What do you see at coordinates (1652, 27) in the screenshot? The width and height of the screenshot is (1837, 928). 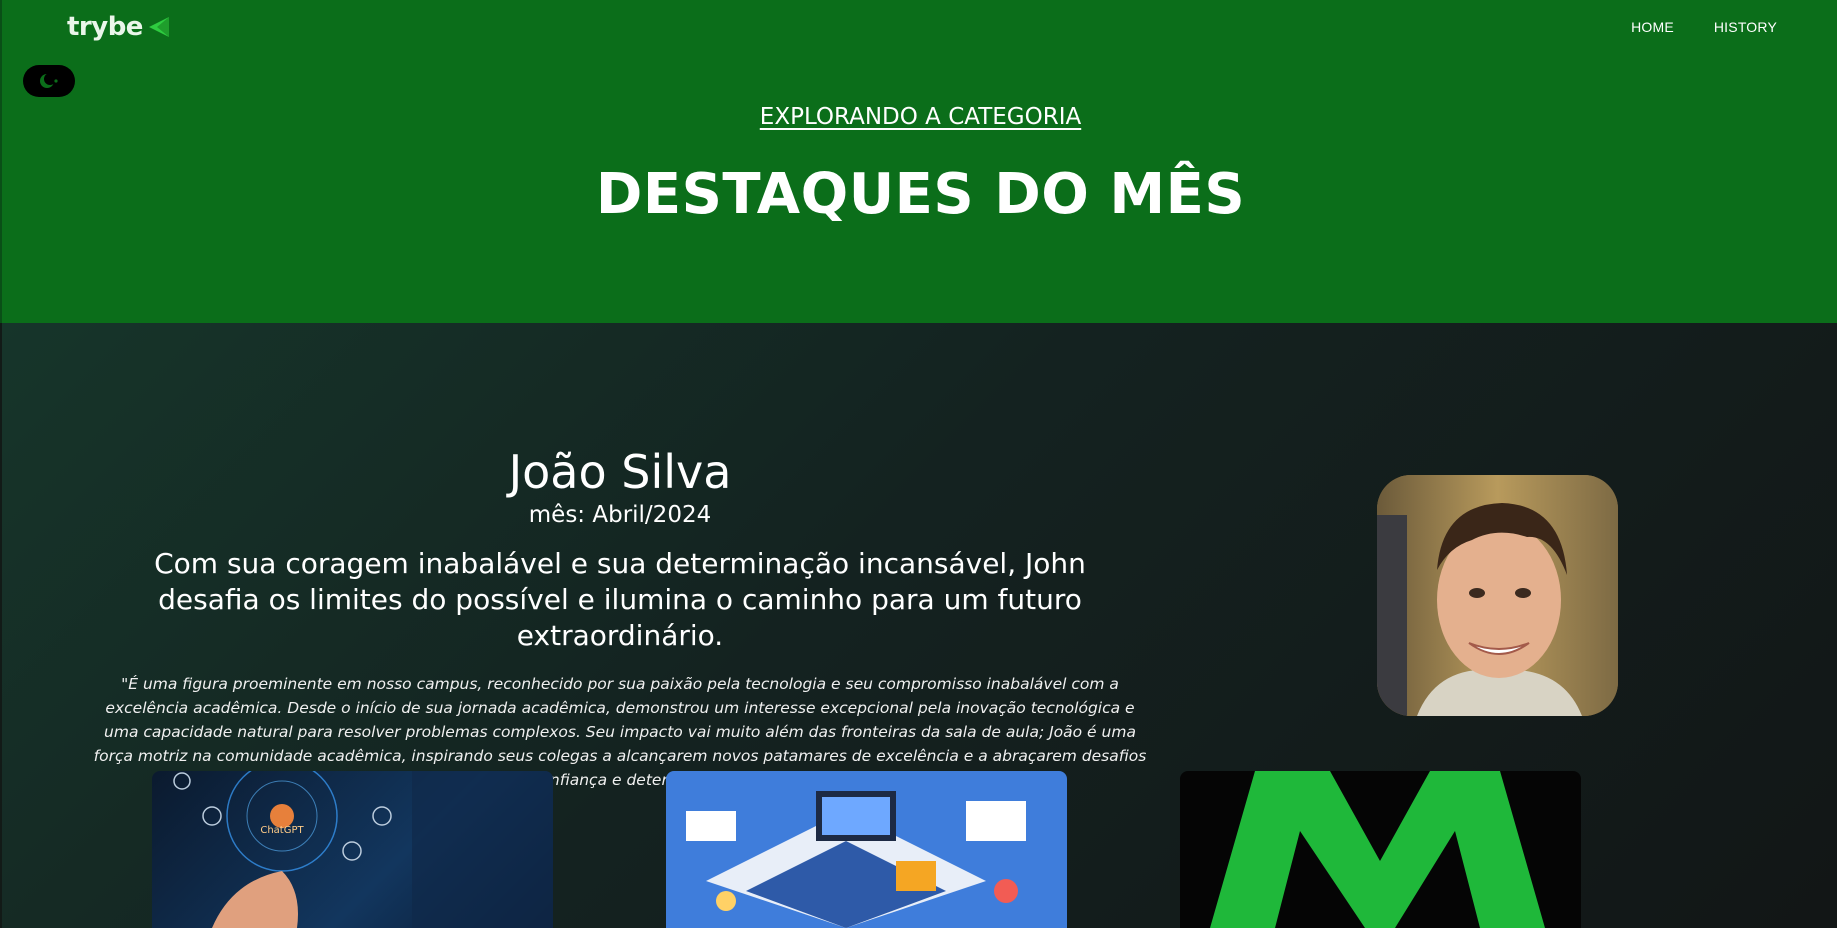 I see `nav-home-link: HOME` at bounding box center [1652, 27].